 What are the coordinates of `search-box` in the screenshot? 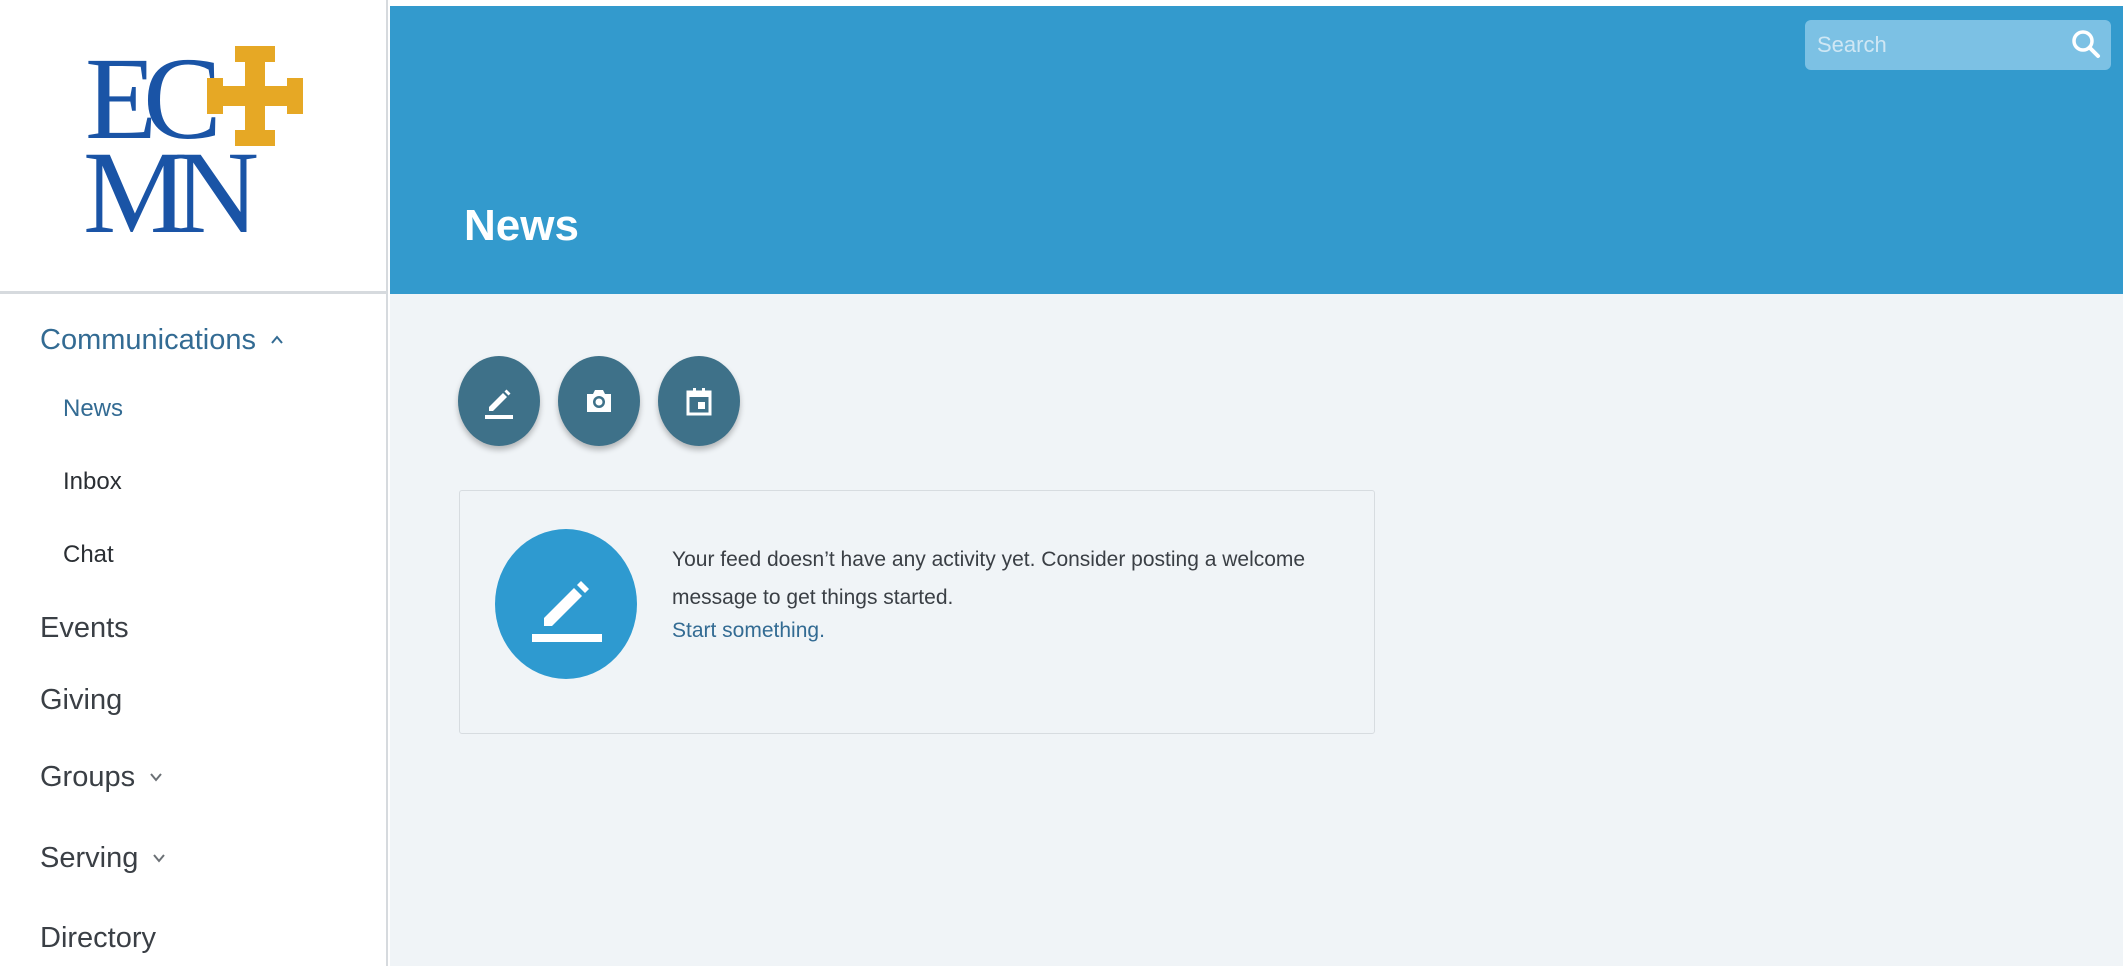 It's located at (1958, 45).